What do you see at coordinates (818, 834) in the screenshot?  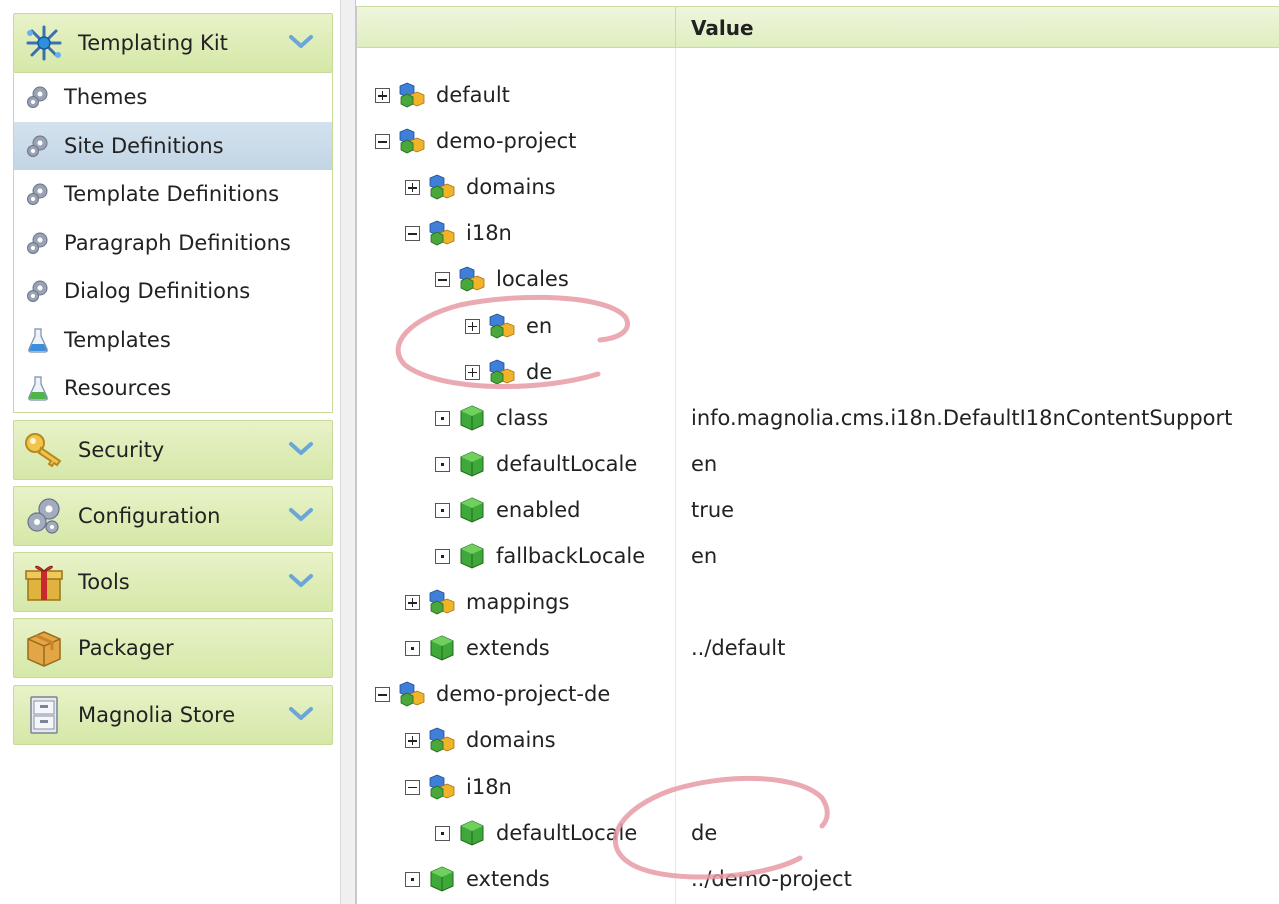 I see `tree-row: defaultLocale de` at bounding box center [818, 834].